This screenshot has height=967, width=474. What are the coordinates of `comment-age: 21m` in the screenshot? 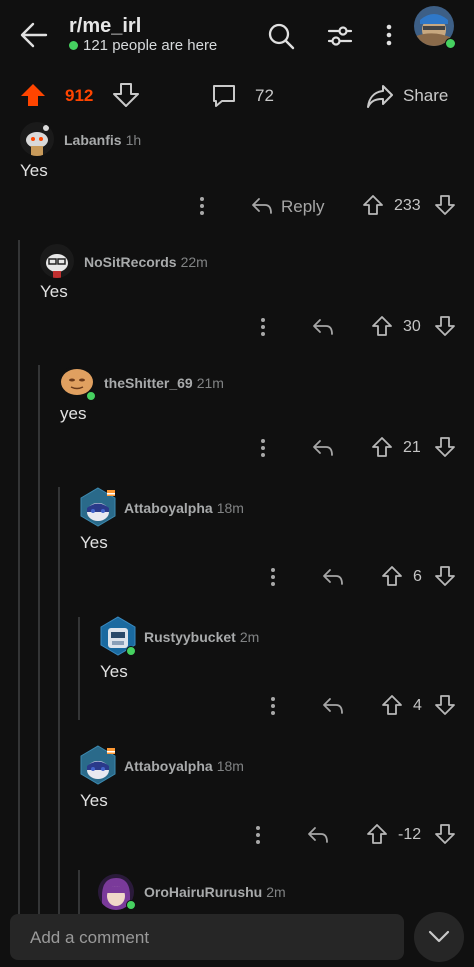 It's located at (210, 383).